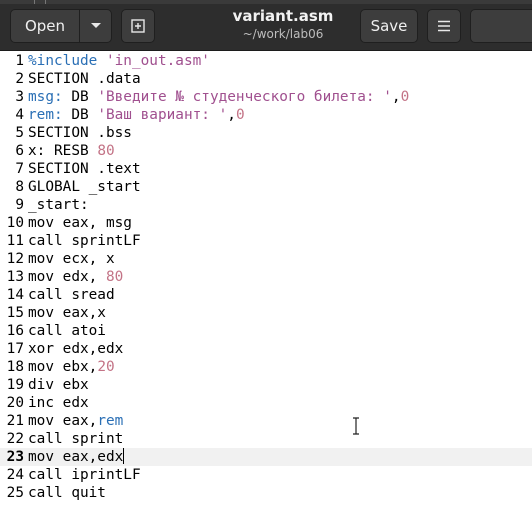  I want to click on code-text: mov ebx,20, so click(71, 367).